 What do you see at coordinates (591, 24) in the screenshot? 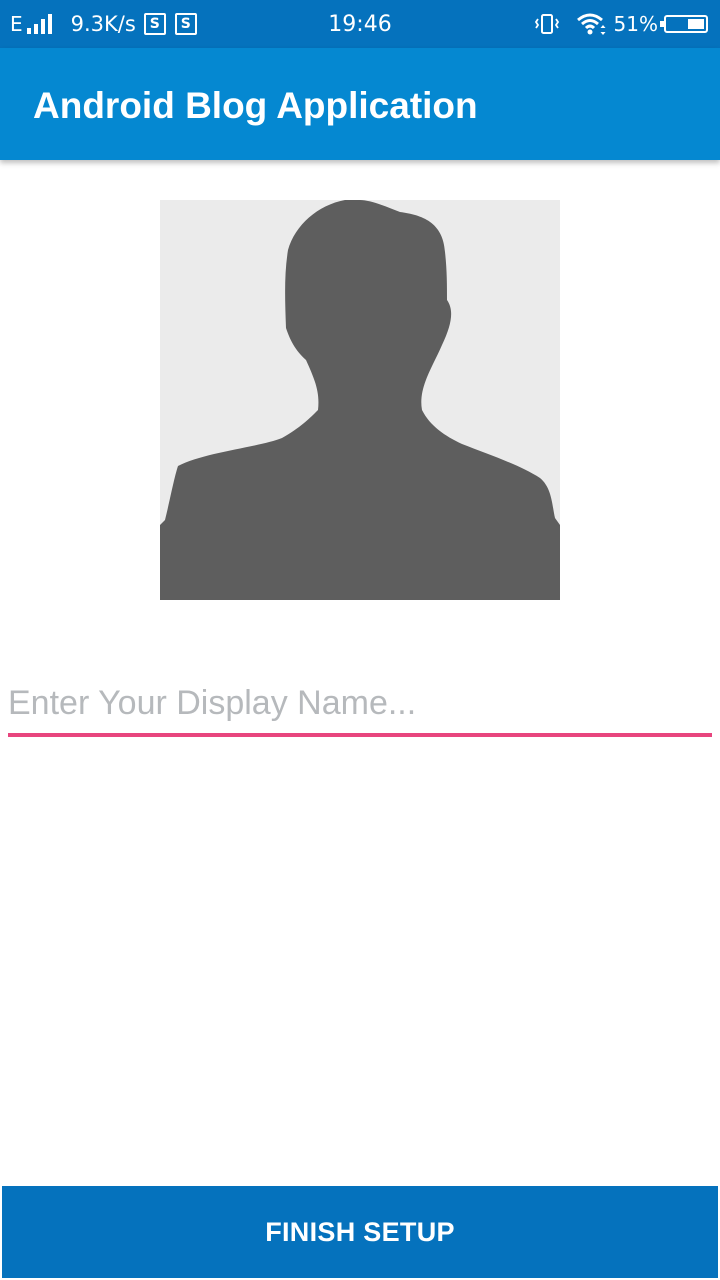
I see `wifi-icon` at bounding box center [591, 24].